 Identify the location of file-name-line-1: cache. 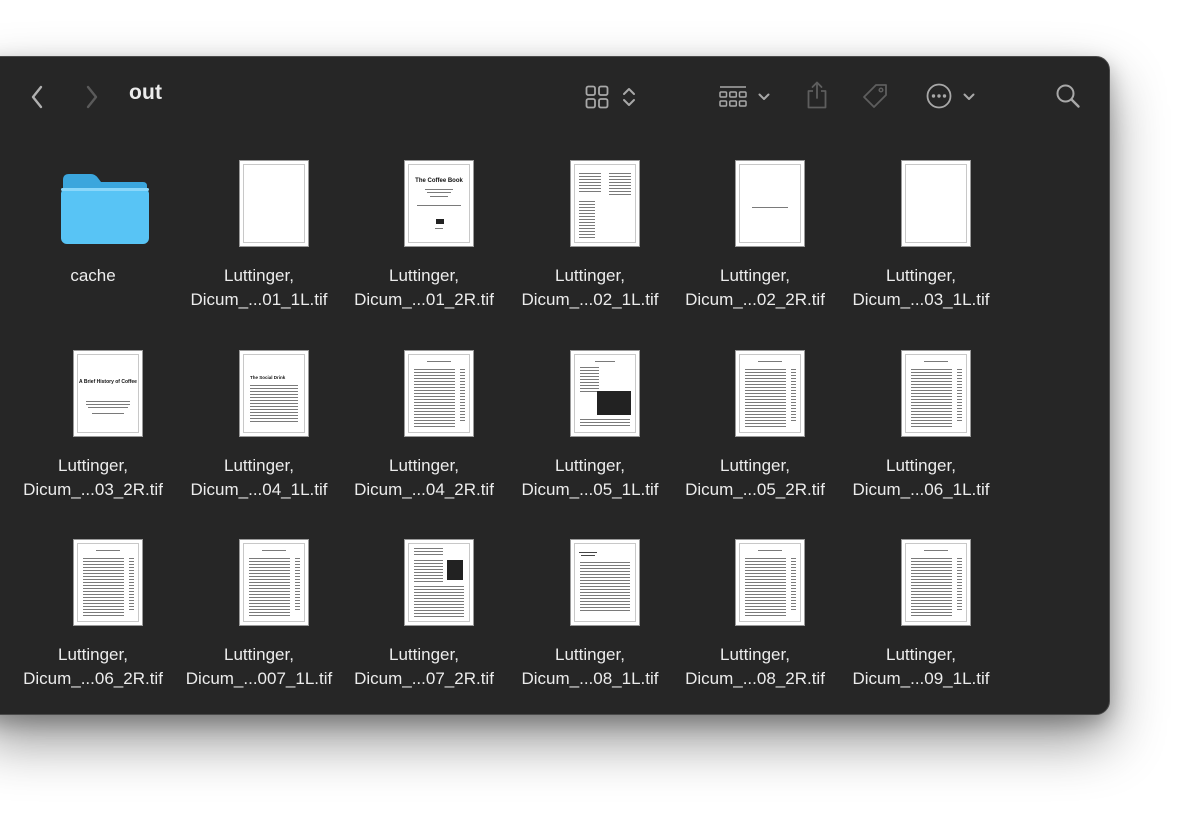
(93, 275).